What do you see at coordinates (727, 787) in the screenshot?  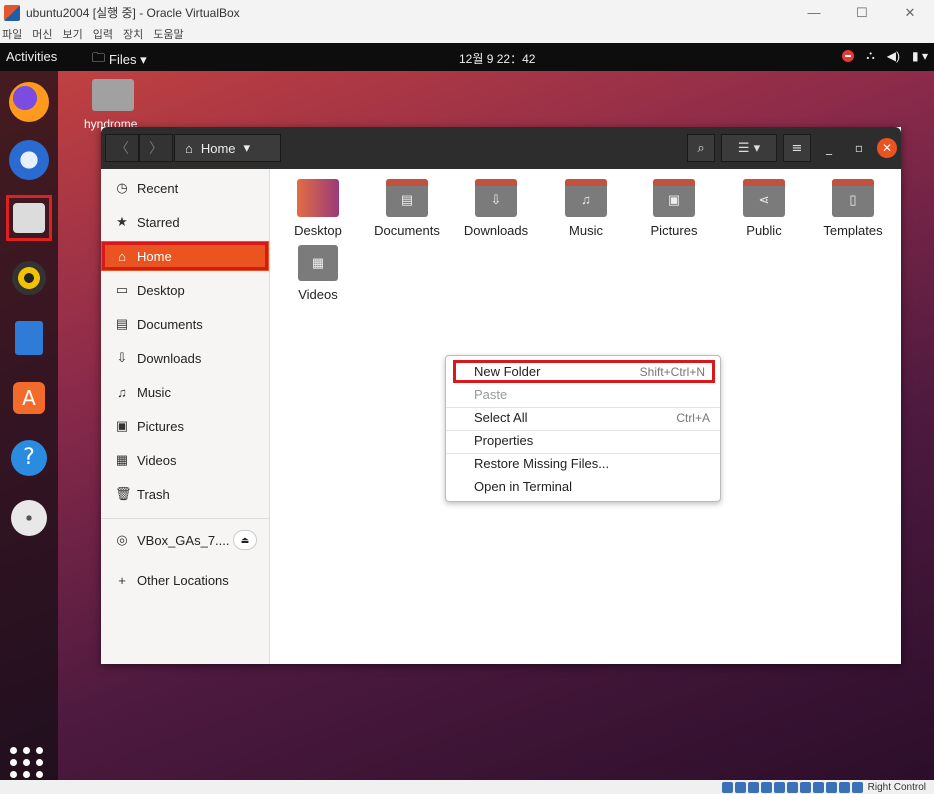 I see `harddisk-icon` at bounding box center [727, 787].